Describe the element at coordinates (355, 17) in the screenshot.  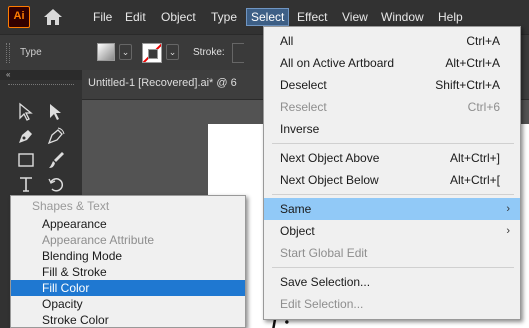
I see `menu-view: View` at that location.